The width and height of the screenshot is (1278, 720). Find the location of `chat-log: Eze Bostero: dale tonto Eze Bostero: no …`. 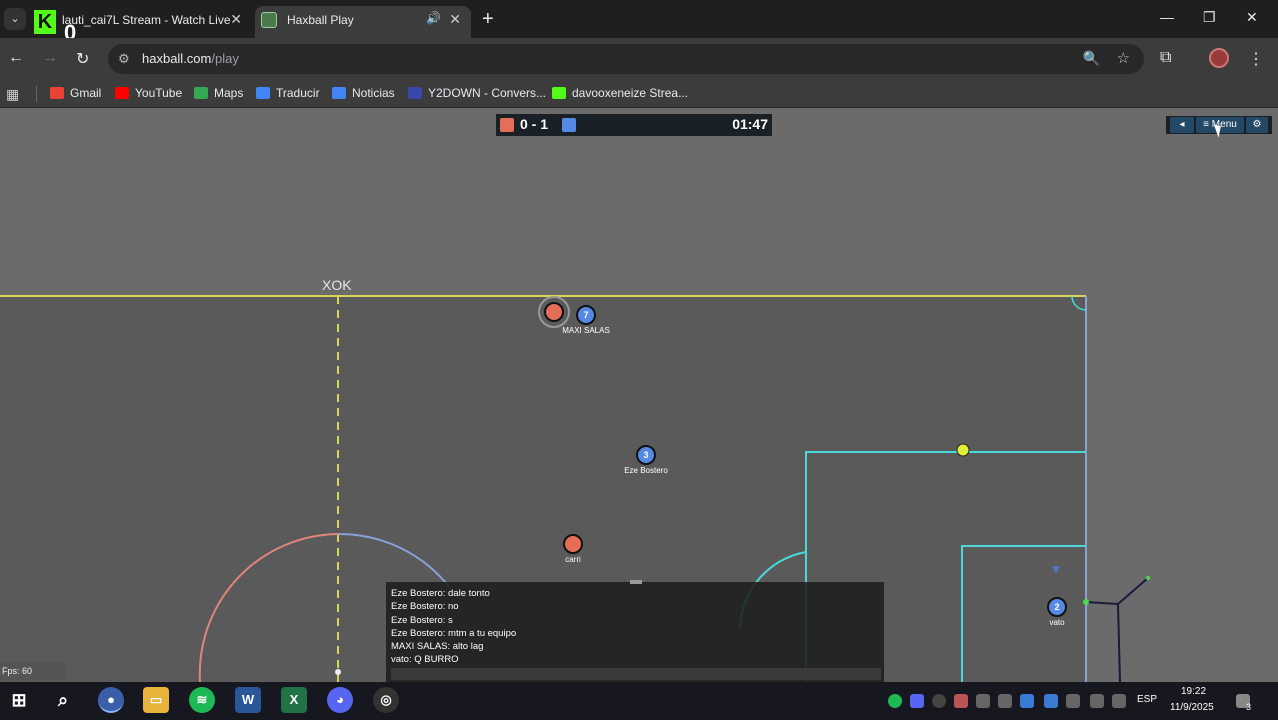

chat-log: Eze Bostero: dale tonto Eze Bostero: no … is located at coordinates (453, 627).